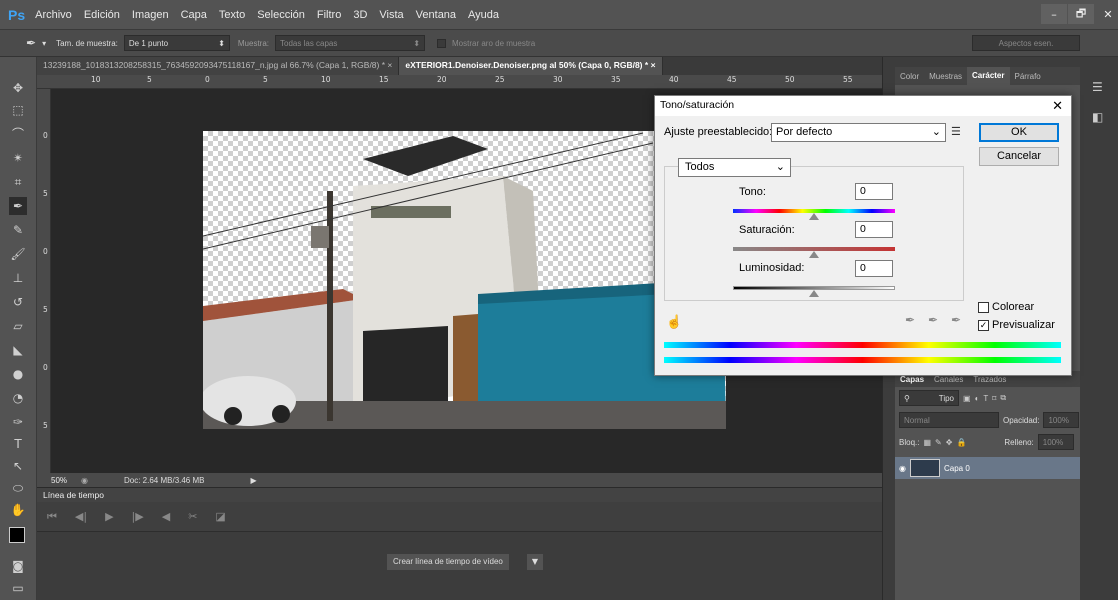 The height and width of the screenshot is (600, 1118). Describe the element at coordinates (1081, 14) in the screenshot. I see `restore-button: 🗗` at that location.